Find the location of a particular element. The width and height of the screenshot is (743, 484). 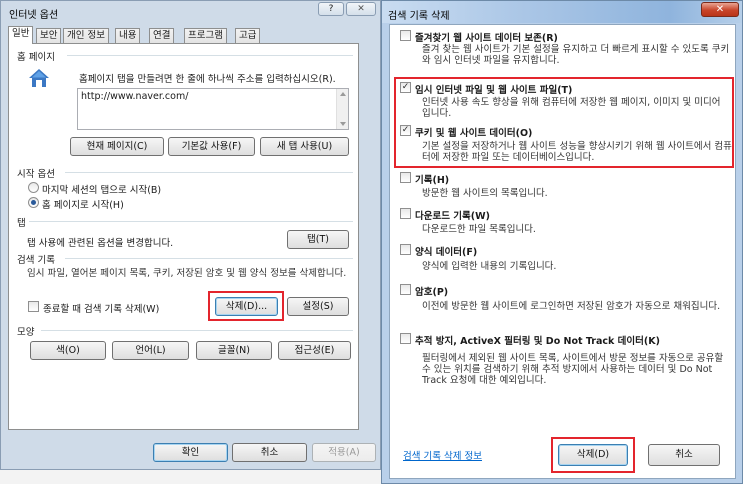

start-with-home-radio is located at coordinates (33, 202).